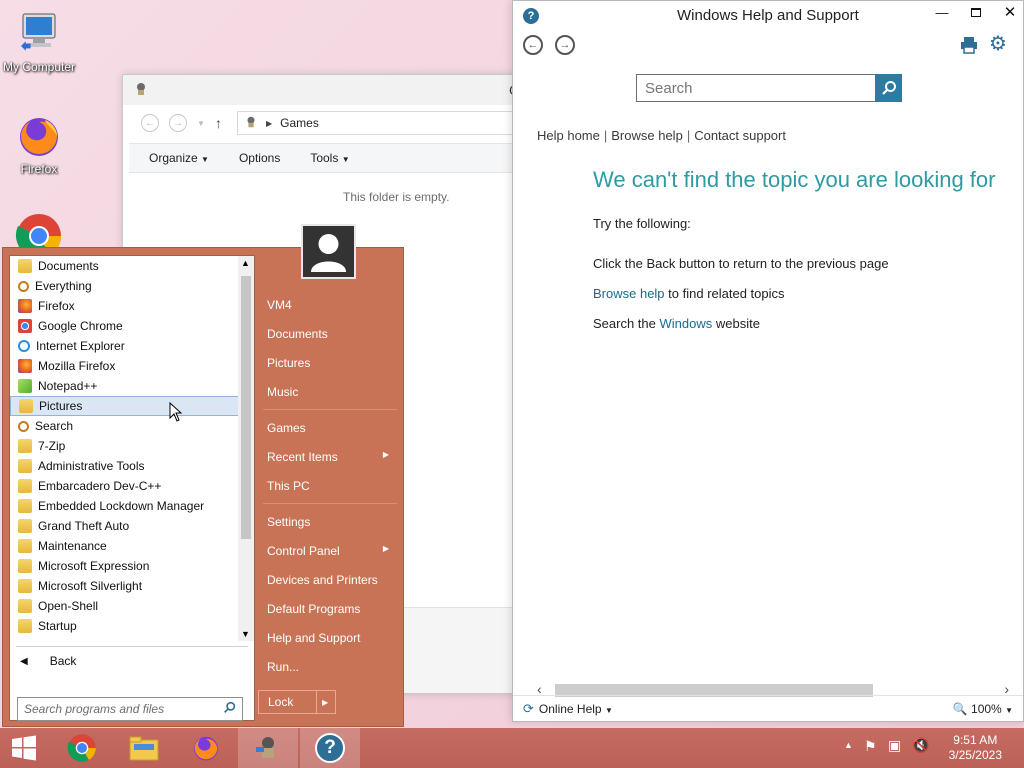 The image size is (1024, 768). I want to click on scrollbar-thumb, so click(246, 407).